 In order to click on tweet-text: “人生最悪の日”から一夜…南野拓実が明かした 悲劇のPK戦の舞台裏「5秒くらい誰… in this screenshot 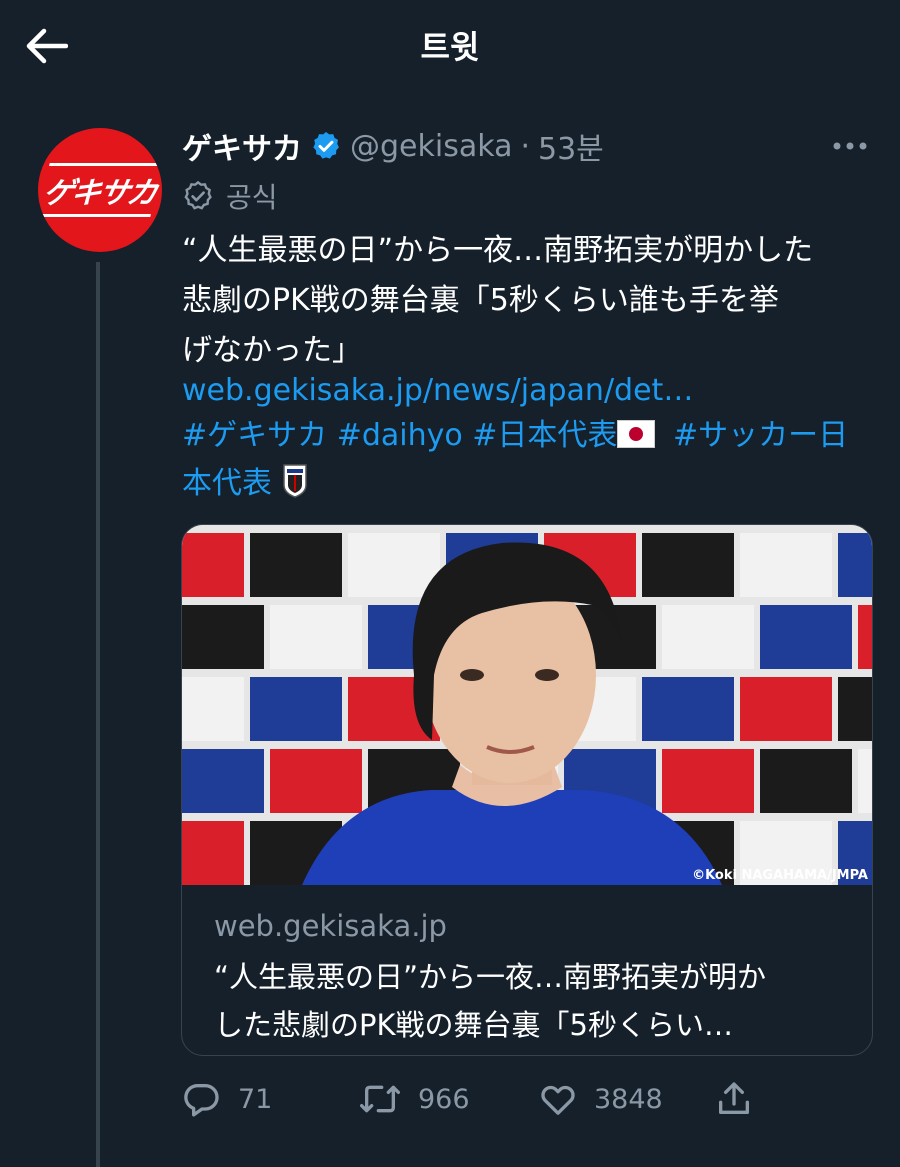, I will do `click(498, 300)`.